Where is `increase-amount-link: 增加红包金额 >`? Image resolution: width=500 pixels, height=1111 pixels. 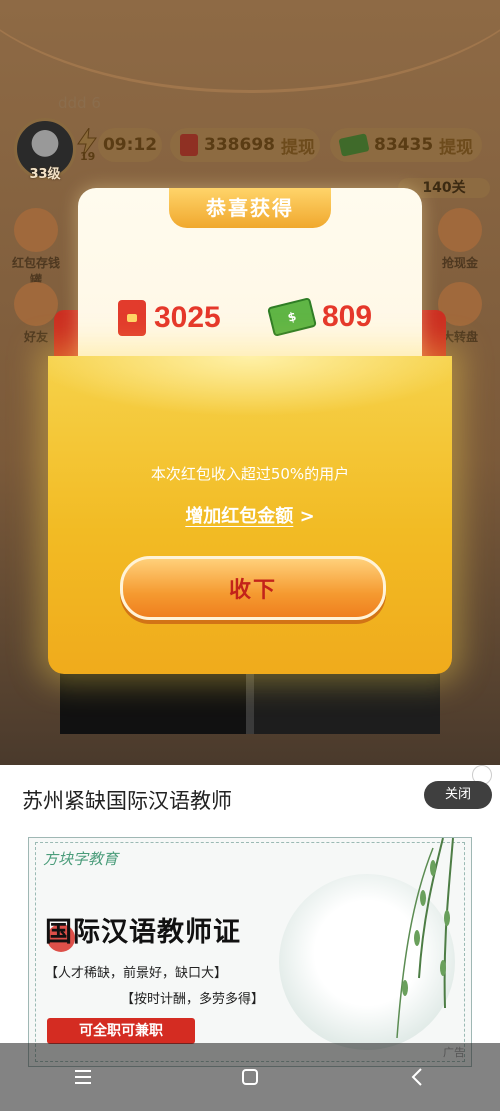
increase-amount-link: 增加红包金额 > is located at coordinates (250, 515).